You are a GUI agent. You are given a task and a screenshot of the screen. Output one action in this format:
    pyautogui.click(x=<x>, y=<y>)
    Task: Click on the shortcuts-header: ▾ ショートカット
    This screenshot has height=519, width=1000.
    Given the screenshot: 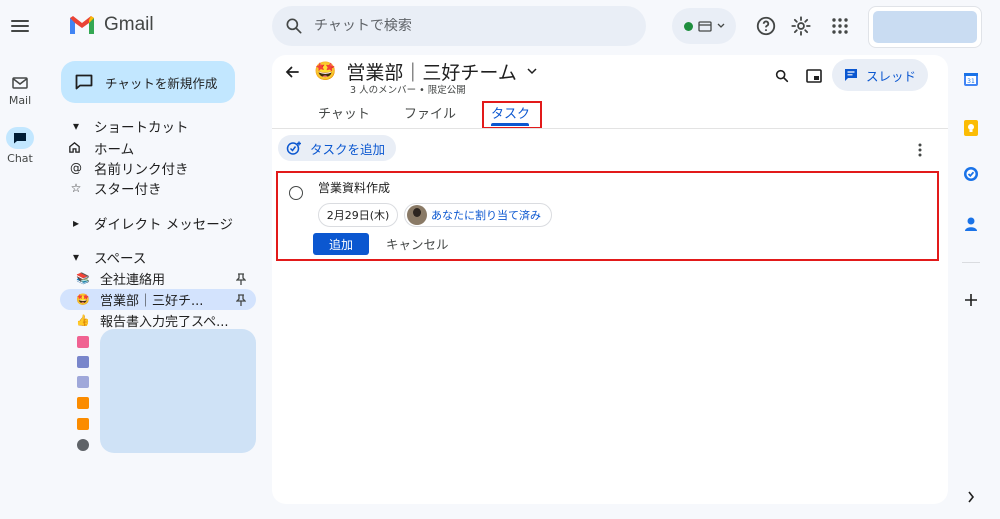 What is the action you would take?
    pyautogui.click(x=163, y=125)
    